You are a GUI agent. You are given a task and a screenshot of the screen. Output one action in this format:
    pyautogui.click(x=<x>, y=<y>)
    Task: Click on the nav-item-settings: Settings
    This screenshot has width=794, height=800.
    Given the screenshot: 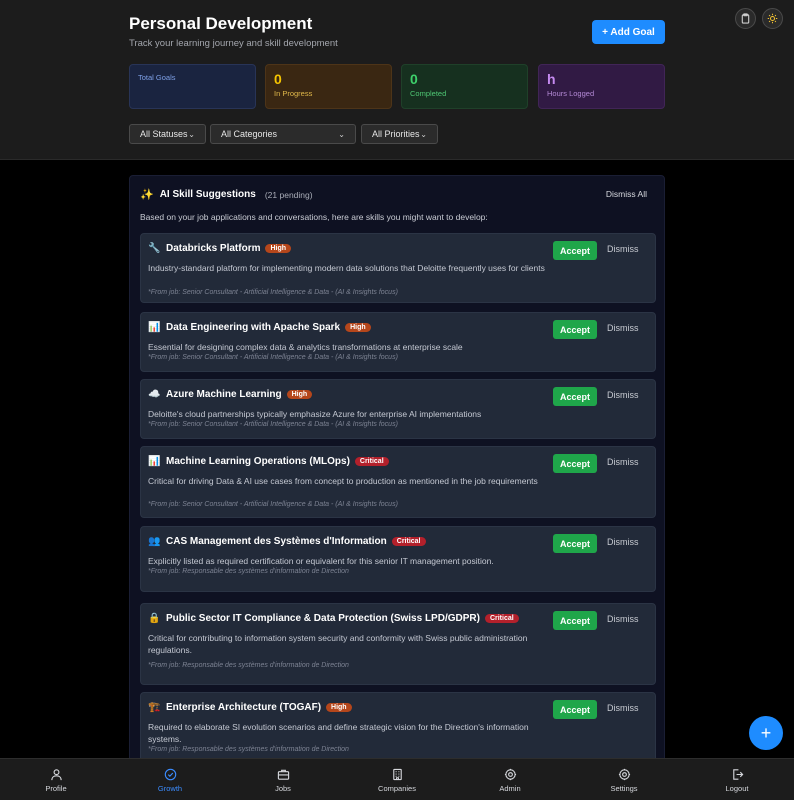 What is the action you would take?
    pyautogui.click(x=624, y=779)
    